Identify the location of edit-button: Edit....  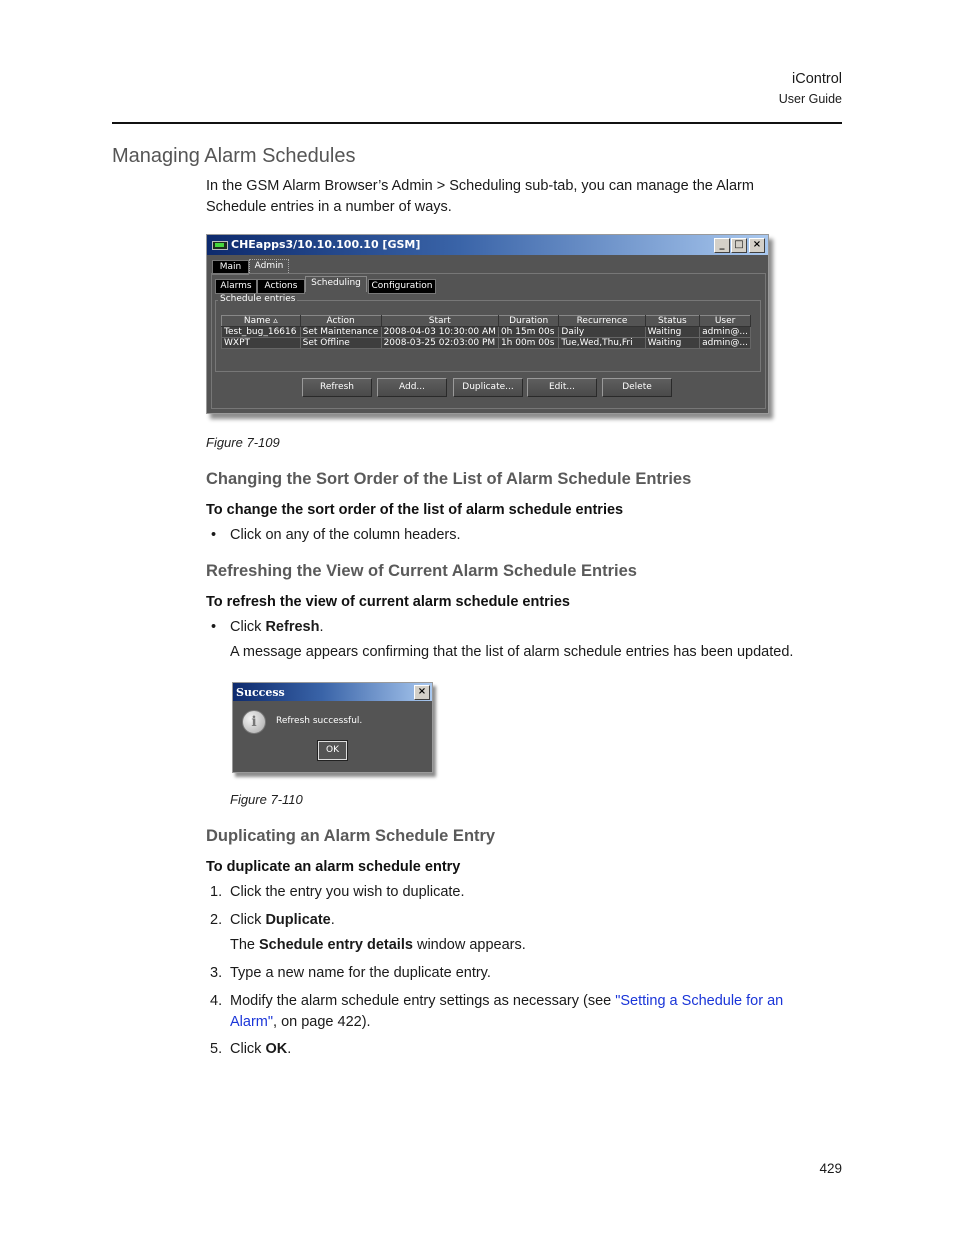
(562, 387).